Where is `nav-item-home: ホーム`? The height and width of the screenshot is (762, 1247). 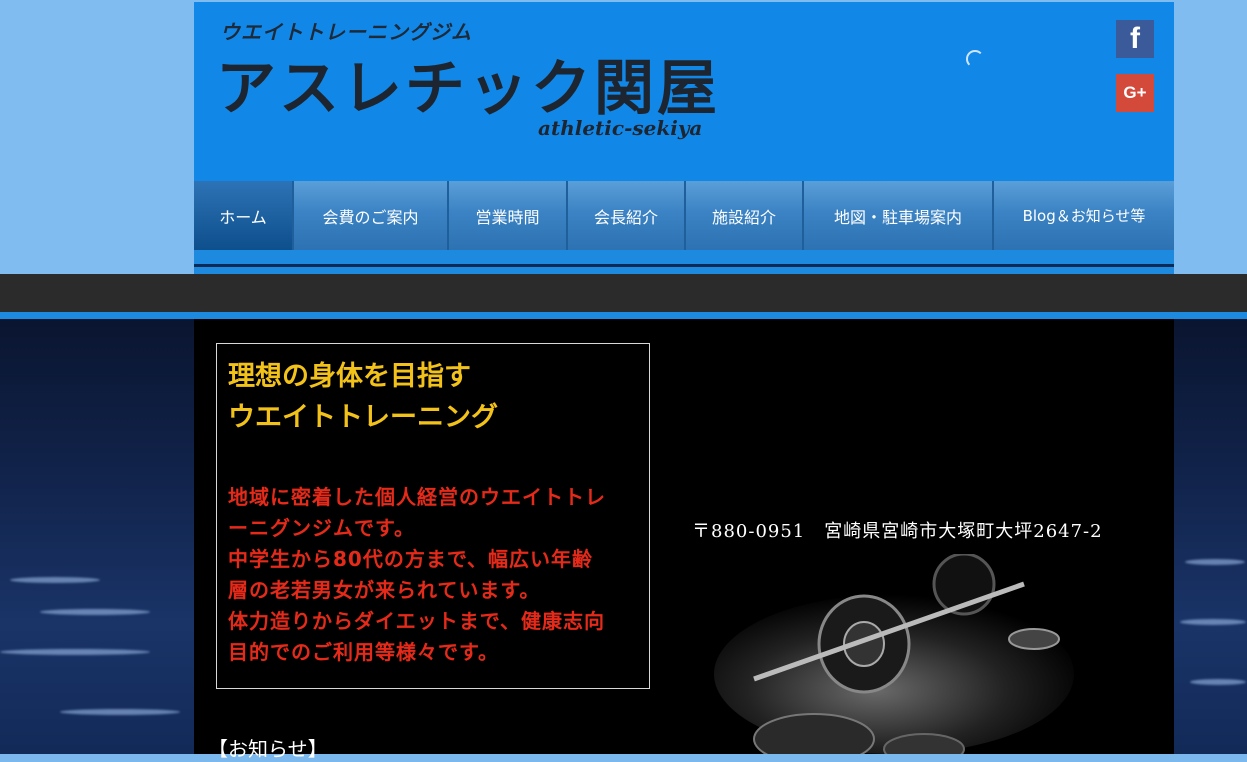
nav-item-home: ホーム is located at coordinates (244, 215).